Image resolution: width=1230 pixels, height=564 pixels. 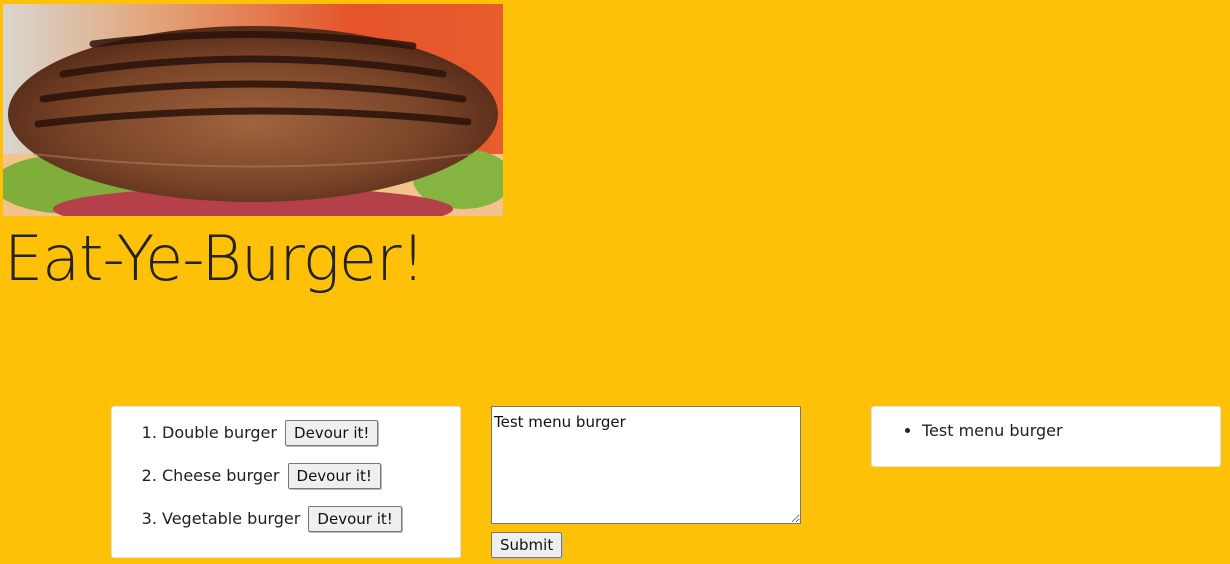 What do you see at coordinates (992, 430) in the screenshot?
I see `burger-name: Test menu burger` at bounding box center [992, 430].